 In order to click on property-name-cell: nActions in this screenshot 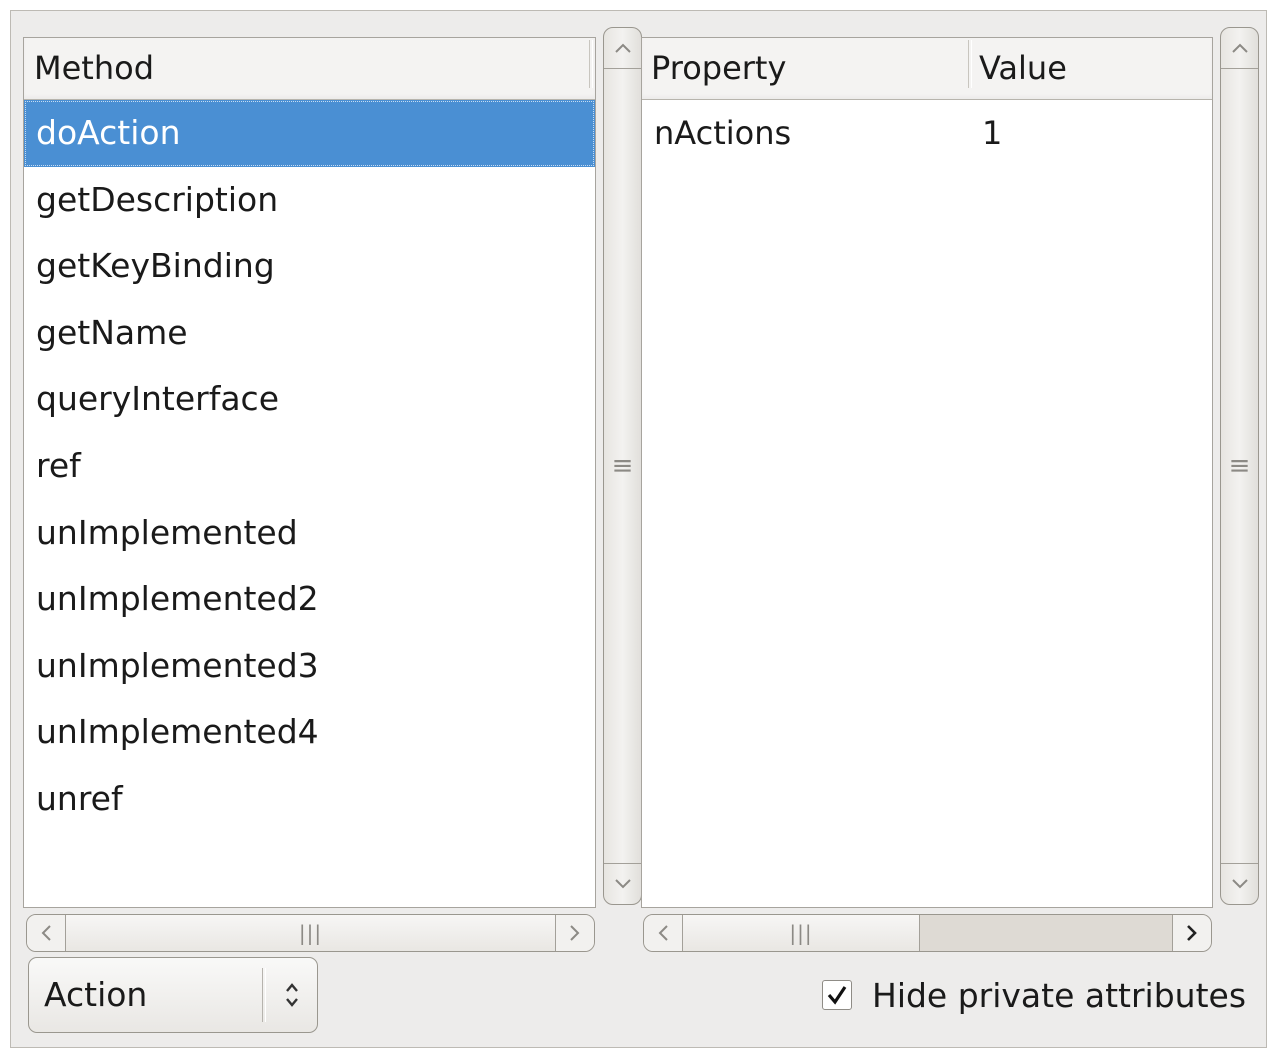, I will do `click(723, 133)`.